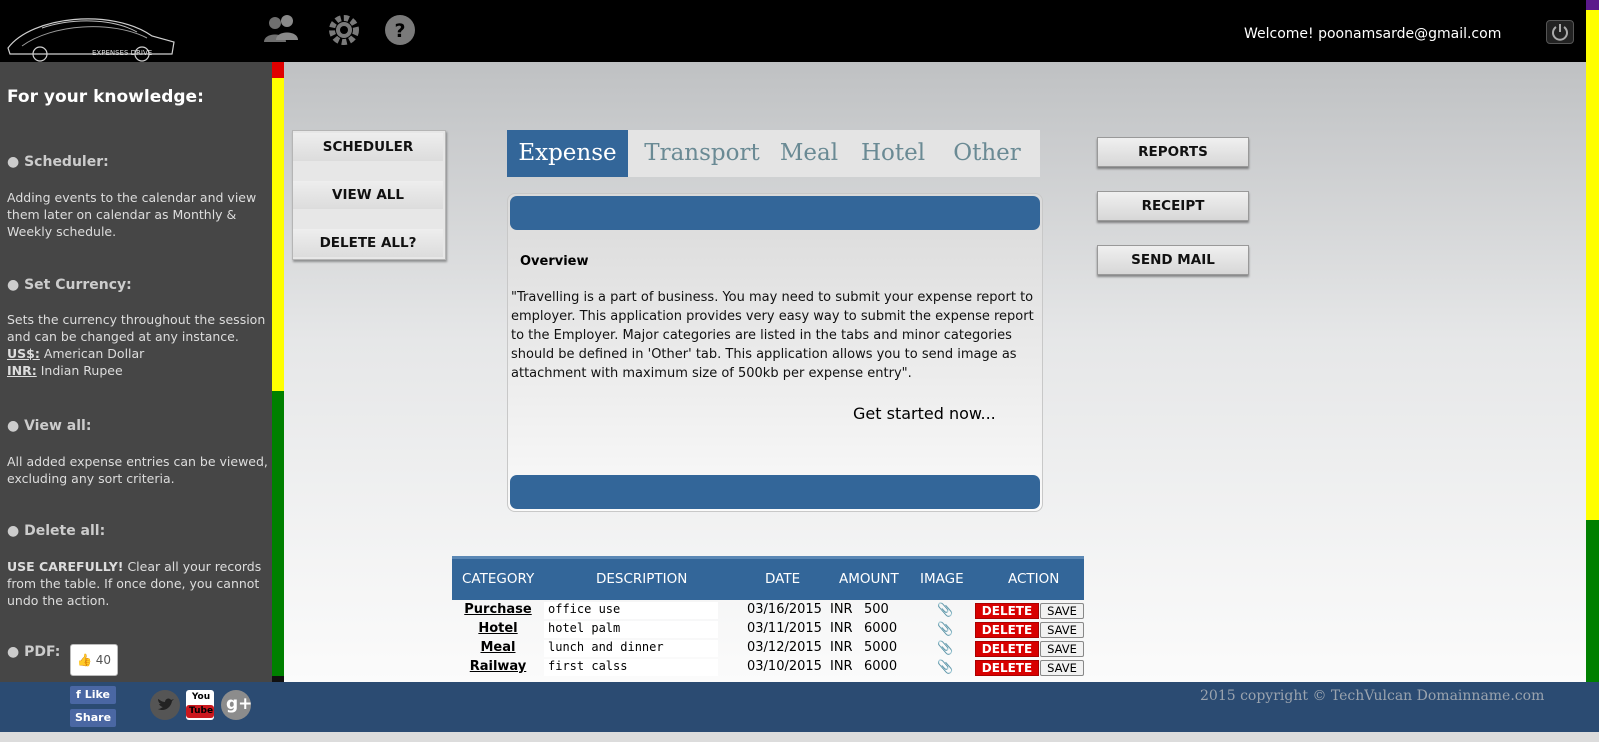  I want to click on row-category: Hotel, so click(498, 628).